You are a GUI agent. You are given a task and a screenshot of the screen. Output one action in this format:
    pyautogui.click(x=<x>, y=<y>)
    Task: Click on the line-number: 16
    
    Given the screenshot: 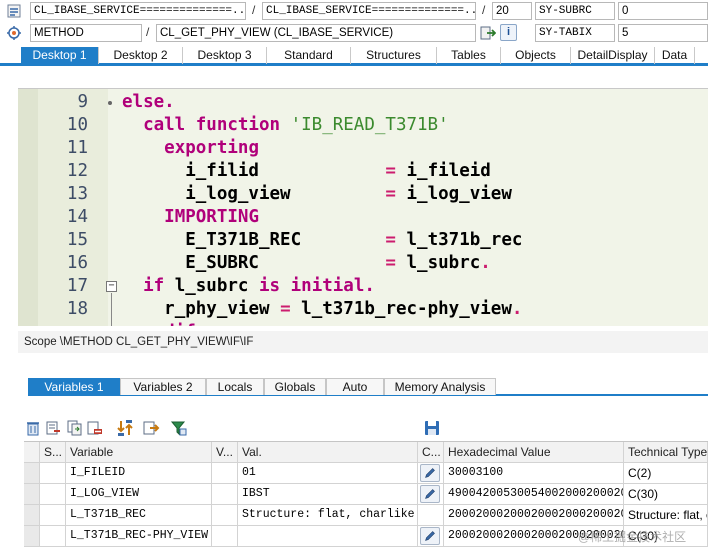 What is the action you would take?
    pyautogui.click(x=77, y=263)
    